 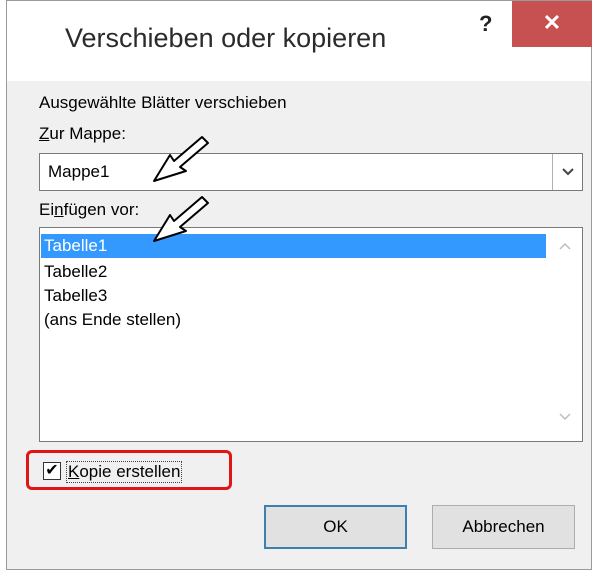 What do you see at coordinates (565, 246) in the screenshot?
I see `scroll-up-icon` at bounding box center [565, 246].